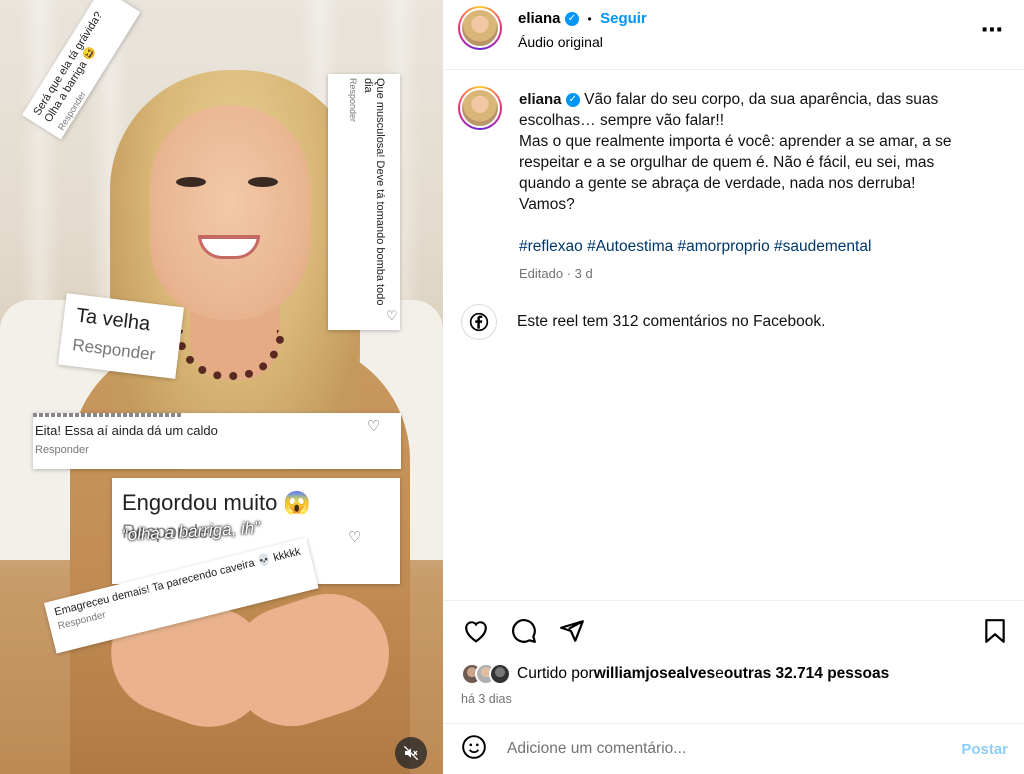 Image resolution: width=1024 pixels, height=774 pixels. Describe the element at coordinates (474, 746) in the screenshot. I see `emoji-icon` at that location.